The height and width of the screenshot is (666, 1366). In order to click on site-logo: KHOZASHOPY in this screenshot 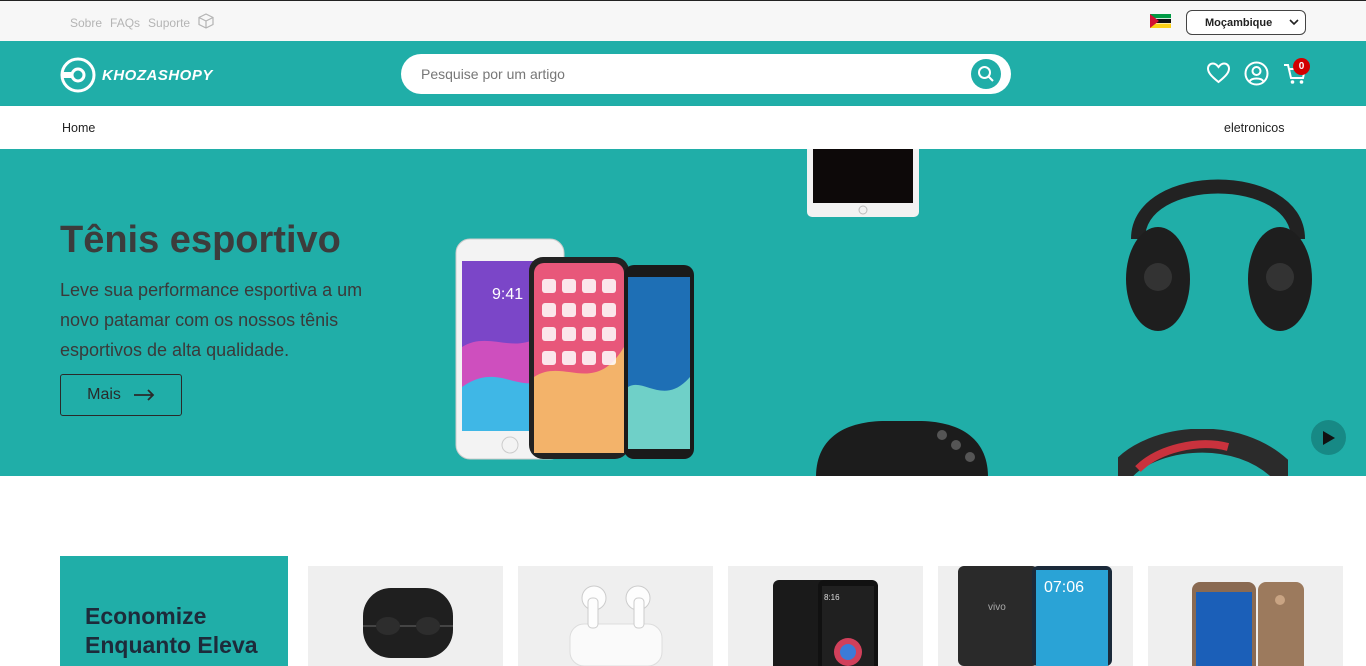, I will do `click(136, 75)`.